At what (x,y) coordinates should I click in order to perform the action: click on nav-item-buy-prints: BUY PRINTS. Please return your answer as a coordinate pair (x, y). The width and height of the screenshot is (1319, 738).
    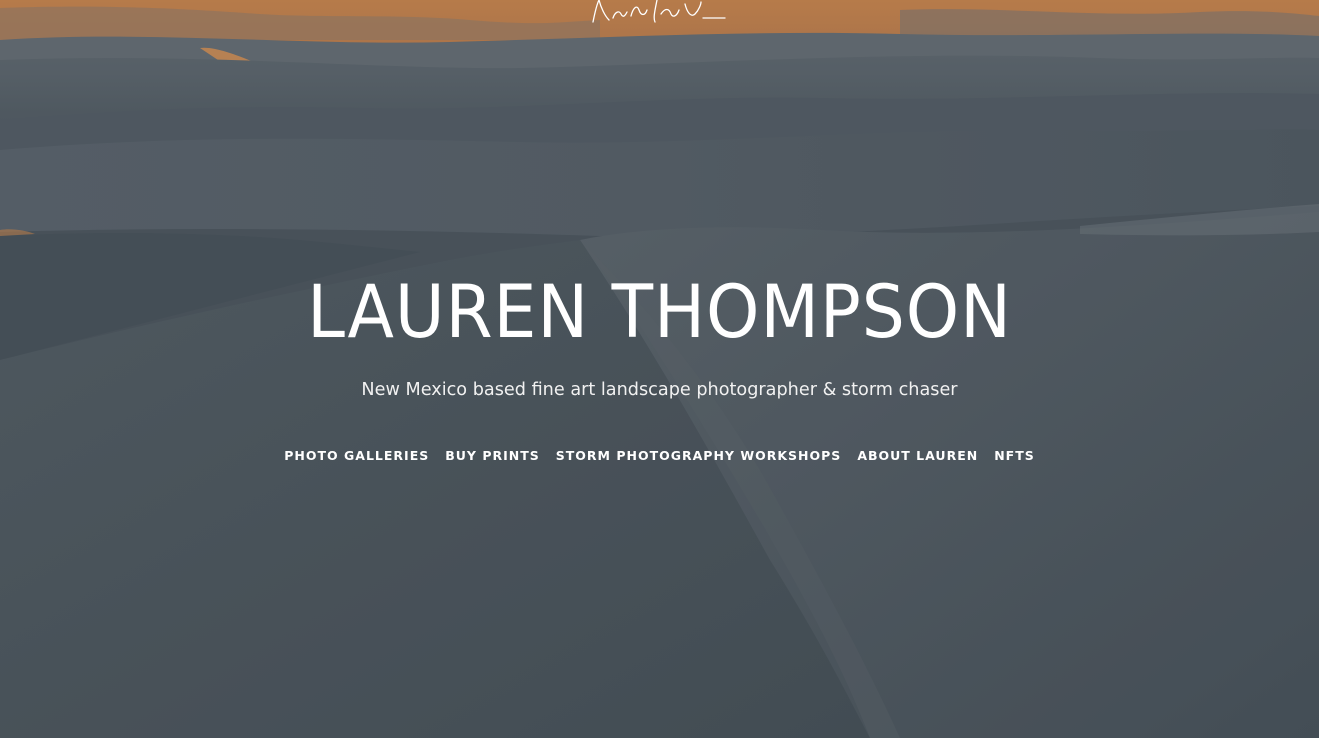
    Looking at the image, I should click on (492, 456).